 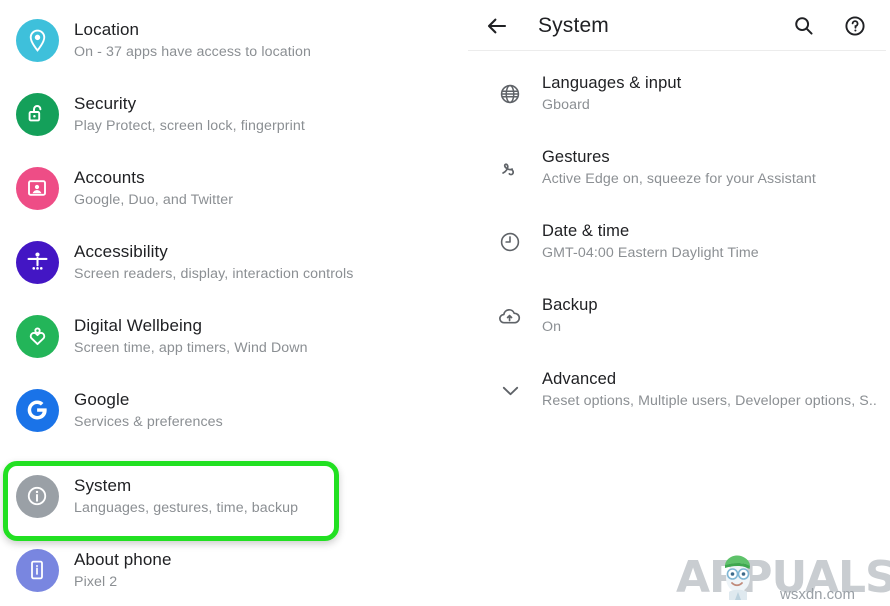 I want to click on row-title: Location, so click(x=107, y=29).